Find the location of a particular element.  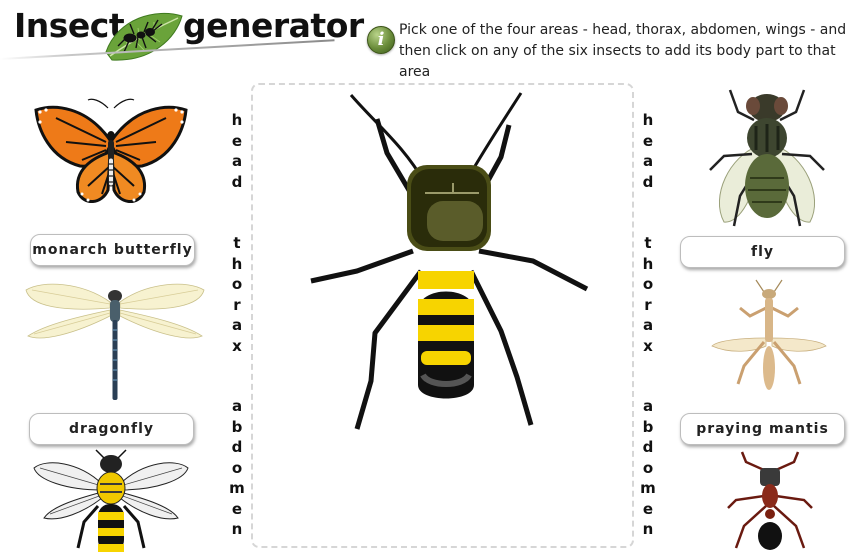

info-icon: i is located at coordinates (381, 40).